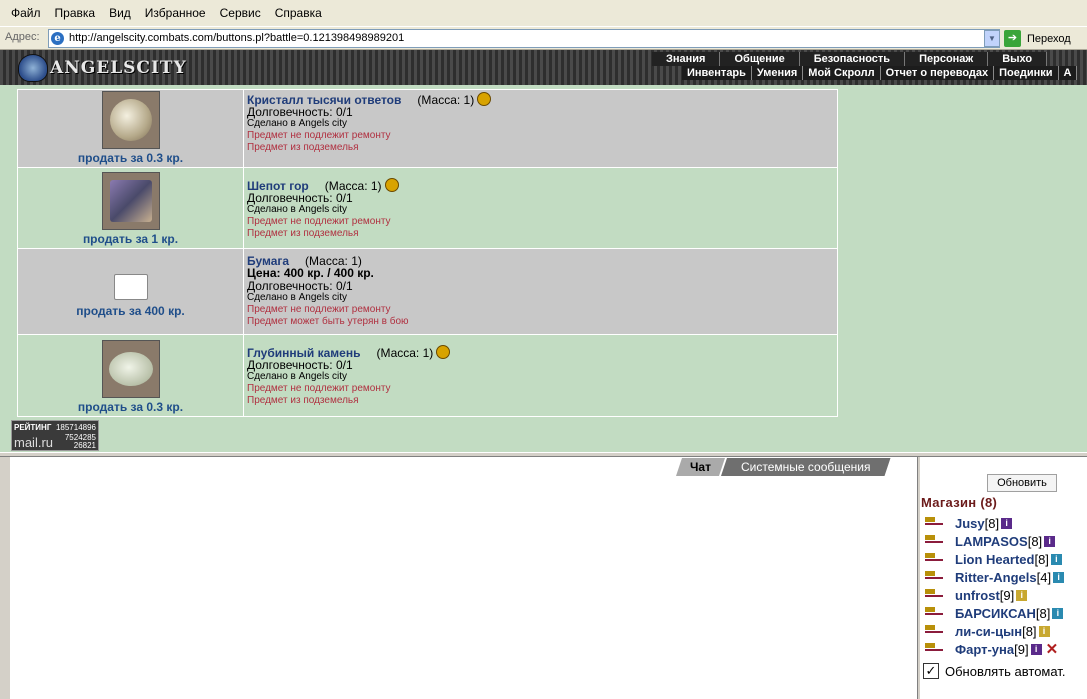  What do you see at coordinates (778, 73) in the screenshot?
I see `submenu-skills: Умения` at bounding box center [778, 73].